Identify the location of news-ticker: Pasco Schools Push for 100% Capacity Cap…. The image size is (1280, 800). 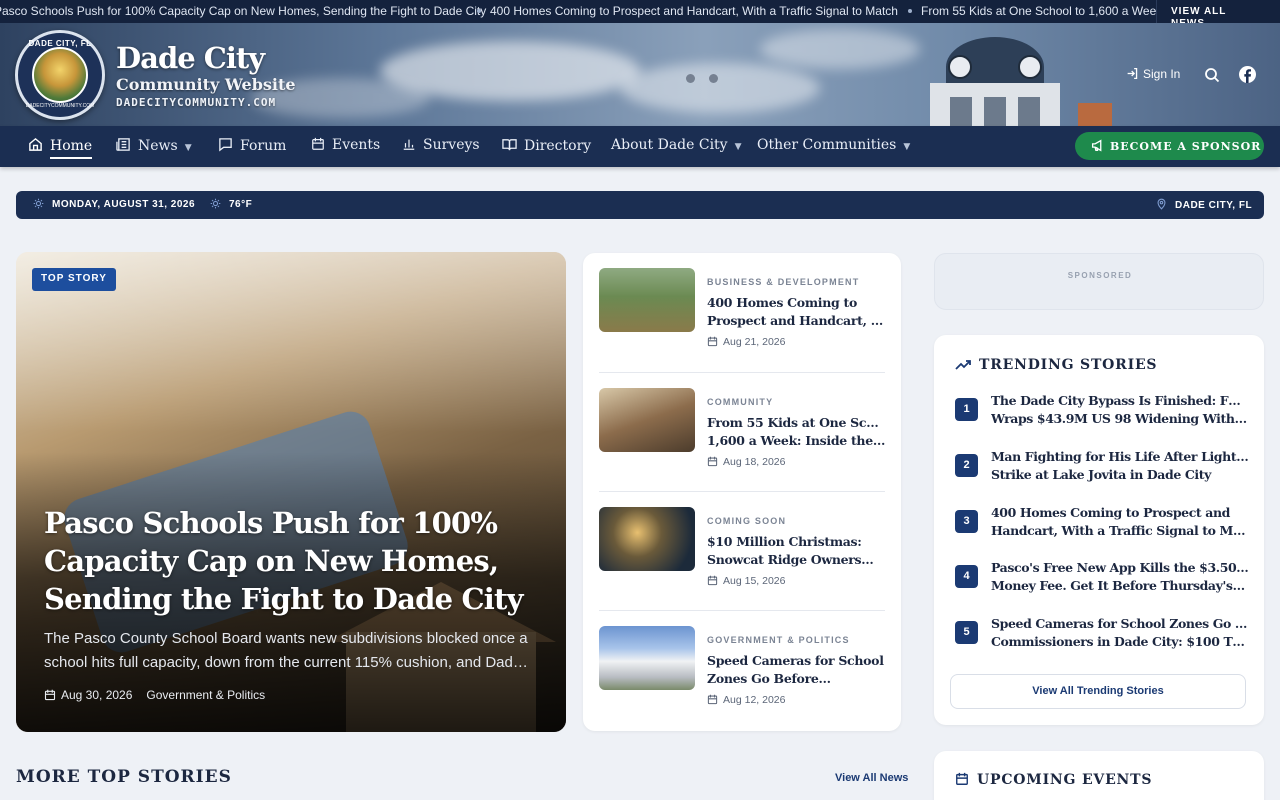
(640, 11).